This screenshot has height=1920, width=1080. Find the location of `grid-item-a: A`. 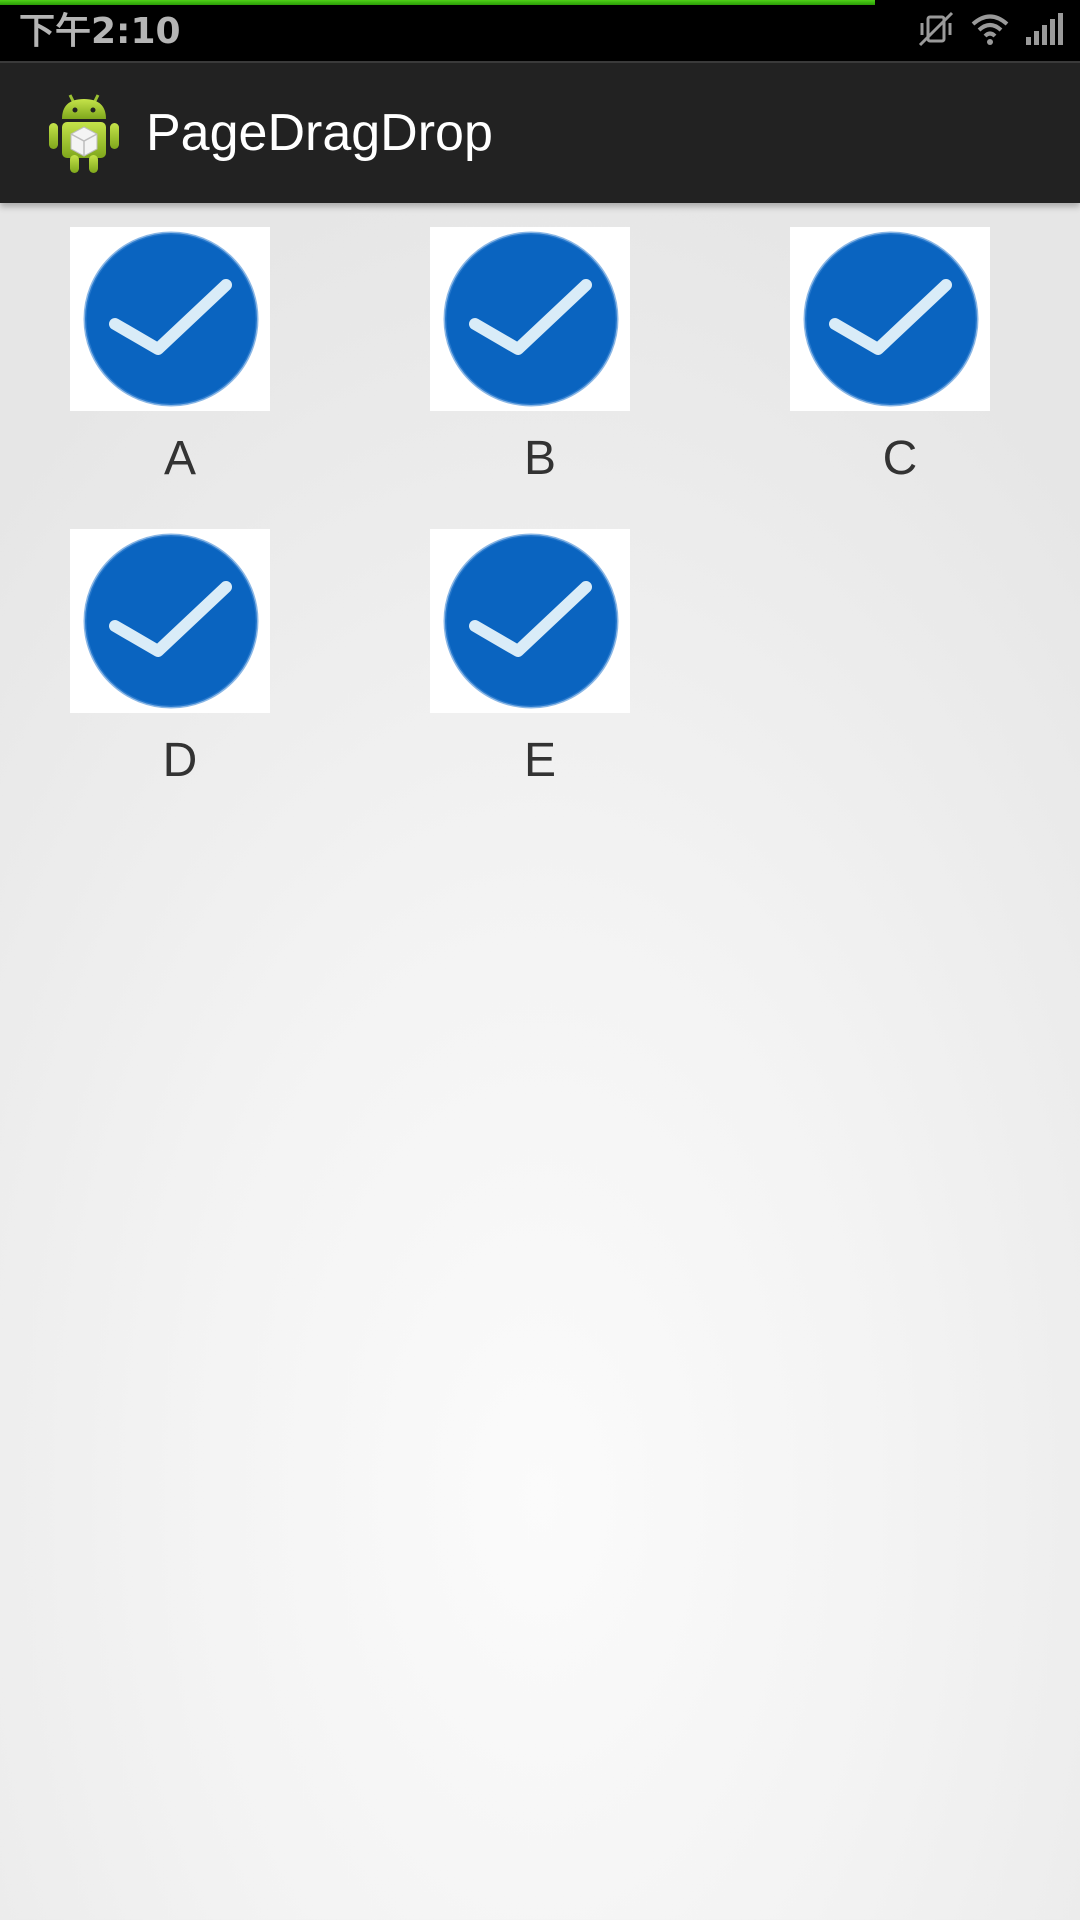

grid-item-a: A is located at coordinates (220, 372).